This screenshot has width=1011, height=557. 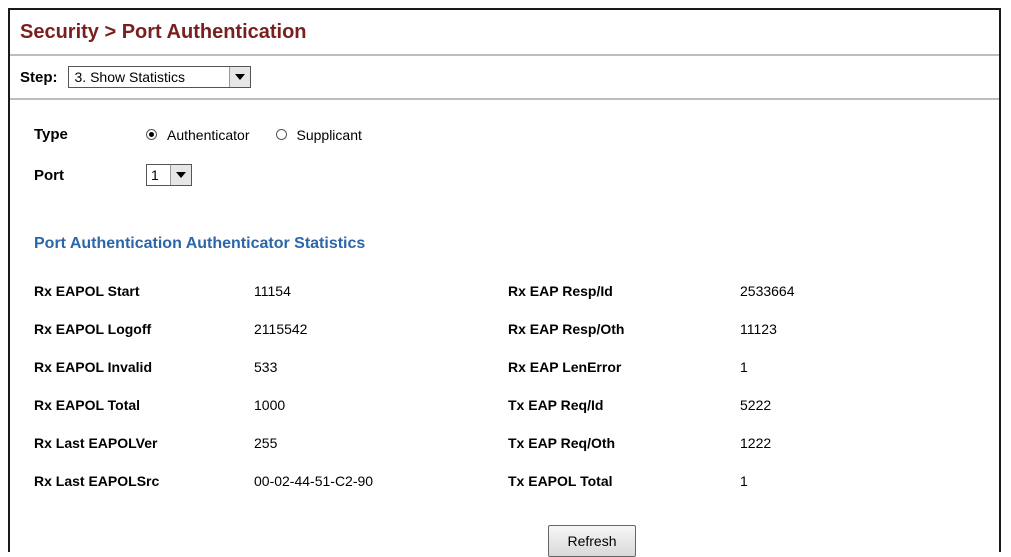 I want to click on stat-key: Rx EAP Resp/Id, so click(x=560, y=291).